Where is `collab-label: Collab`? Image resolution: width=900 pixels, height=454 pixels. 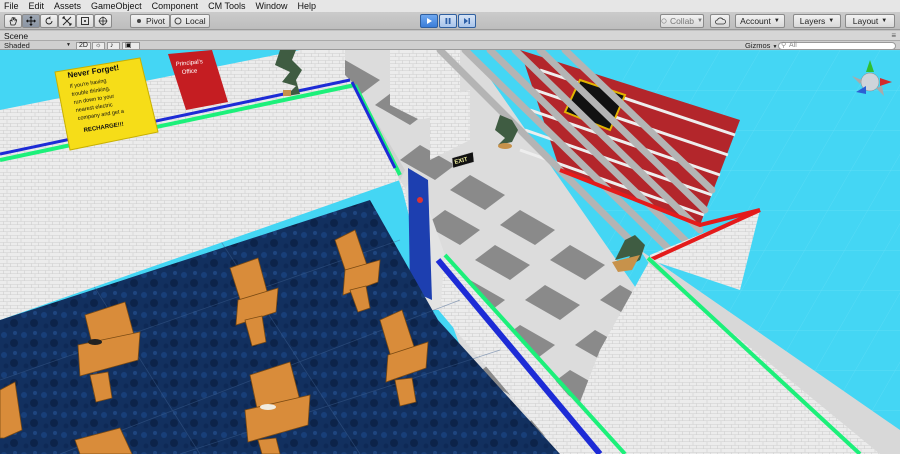 collab-label: Collab is located at coordinates (682, 21).